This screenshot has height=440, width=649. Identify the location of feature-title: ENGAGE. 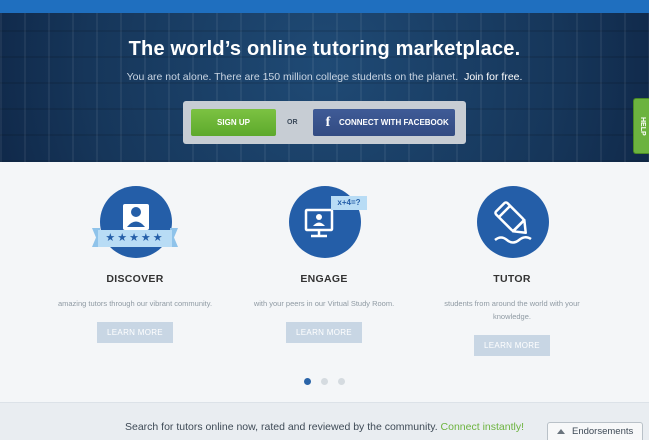
(324, 279).